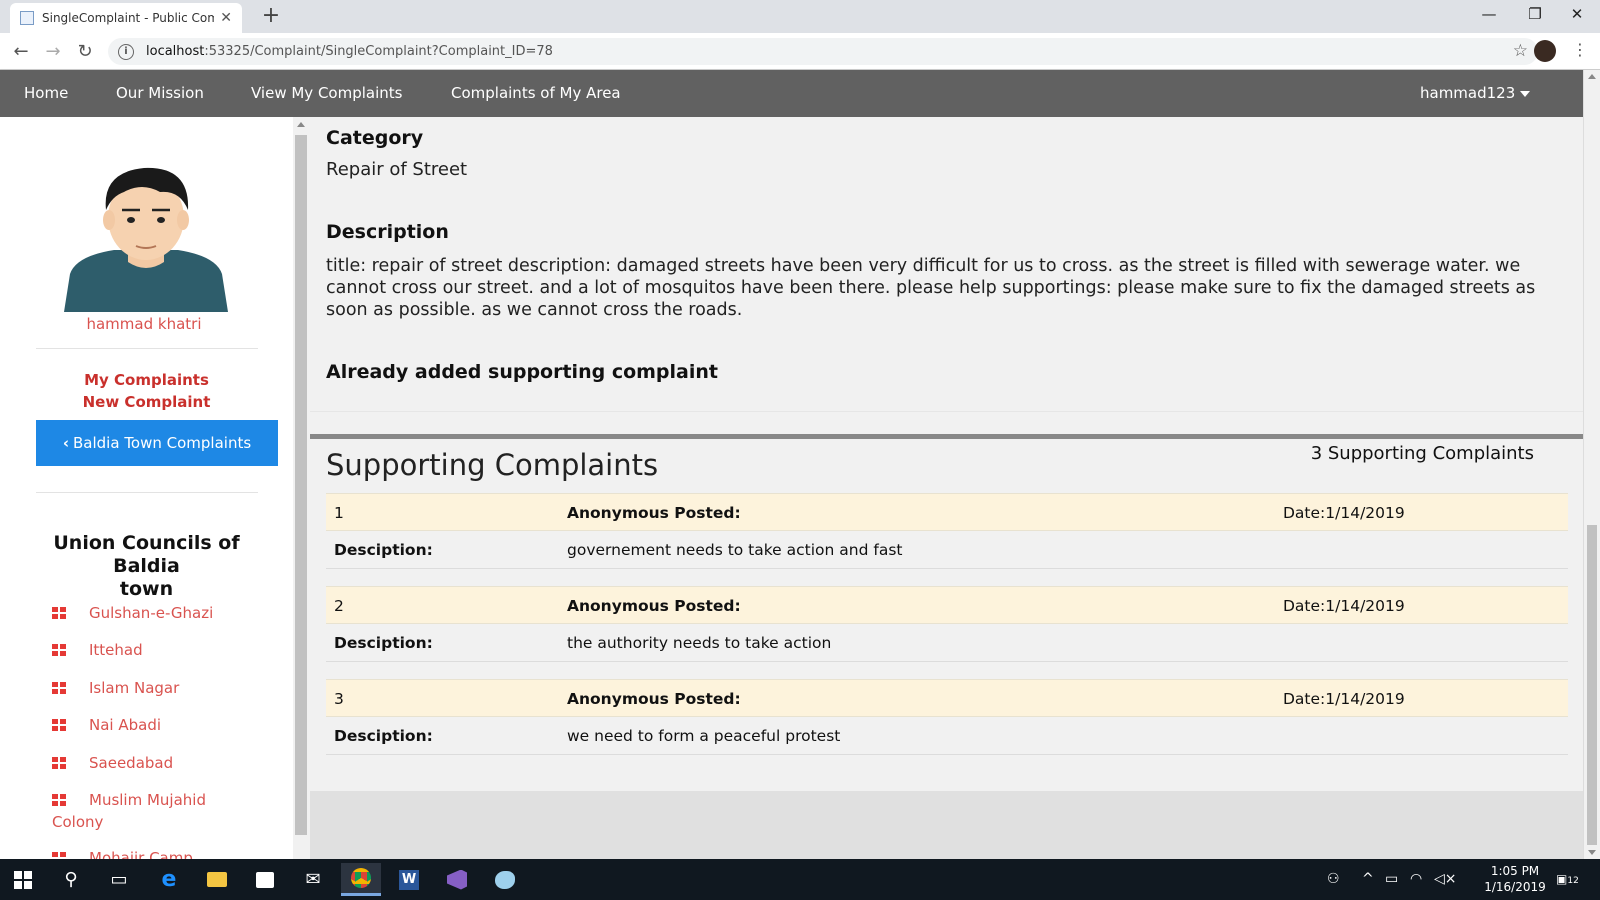 This screenshot has height=900, width=1600. I want to click on browser-menu-icon: ⋮, so click(1580, 49).